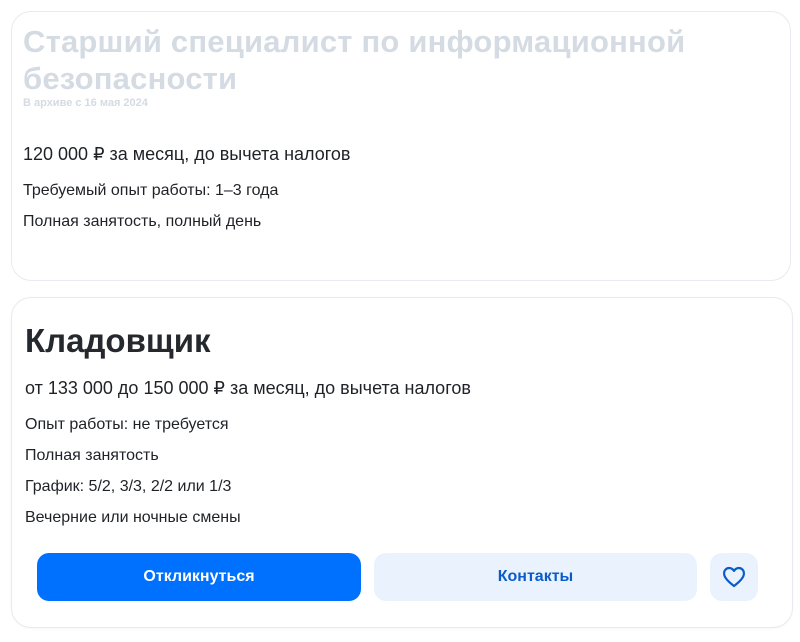 The image size is (800, 642). Describe the element at coordinates (118, 341) in the screenshot. I see `vacancy-title: Кладовщик` at that location.